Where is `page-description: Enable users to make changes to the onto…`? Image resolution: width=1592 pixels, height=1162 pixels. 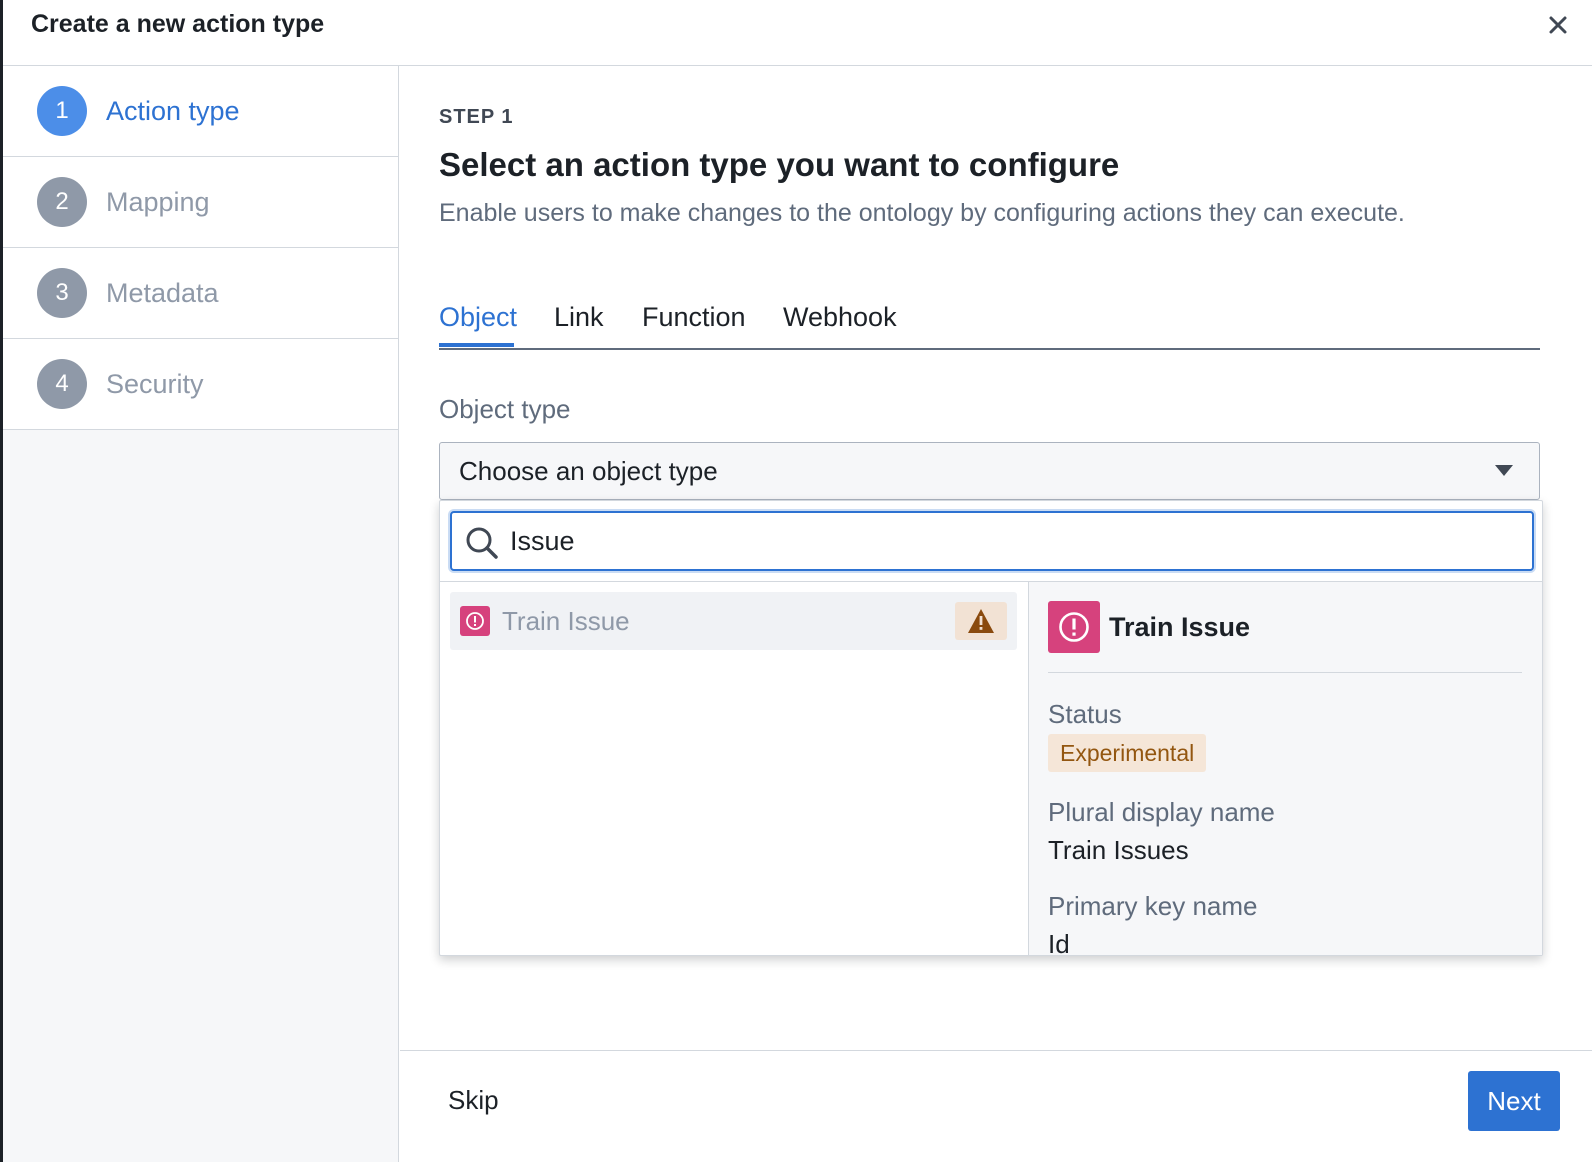
page-description: Enable users to make changes to the onto… is located at coordinates (922, 213).